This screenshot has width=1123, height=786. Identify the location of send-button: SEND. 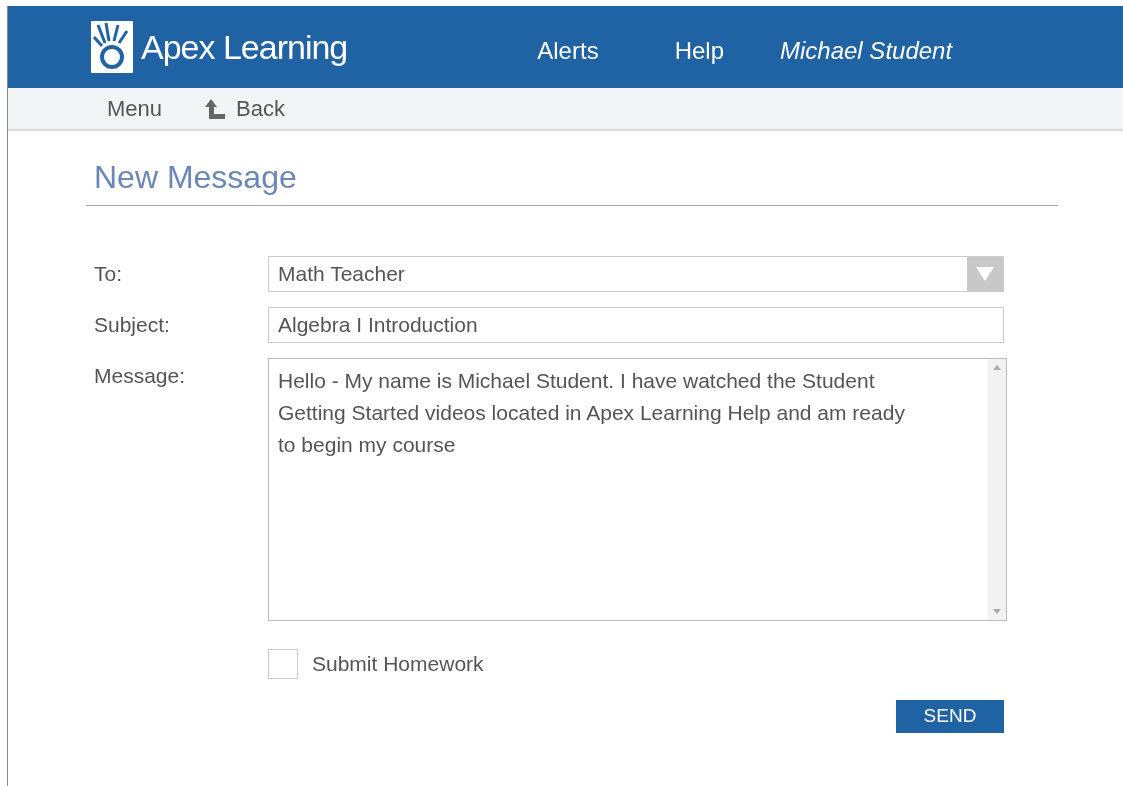
(950, 716).